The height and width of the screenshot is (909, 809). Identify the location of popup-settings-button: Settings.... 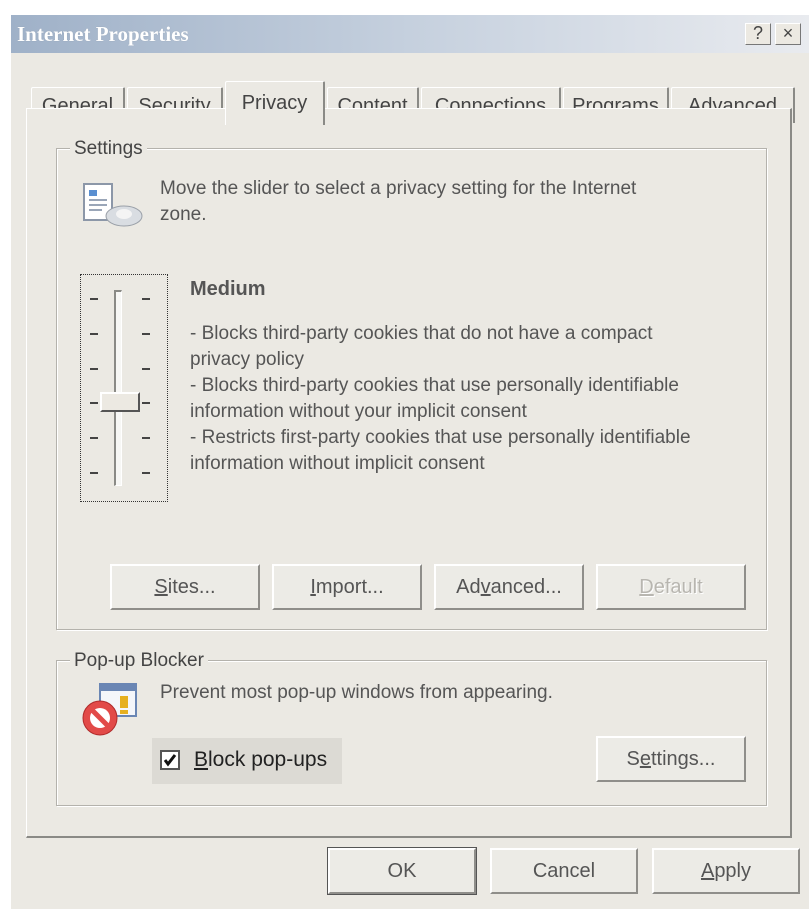
(671, 759).